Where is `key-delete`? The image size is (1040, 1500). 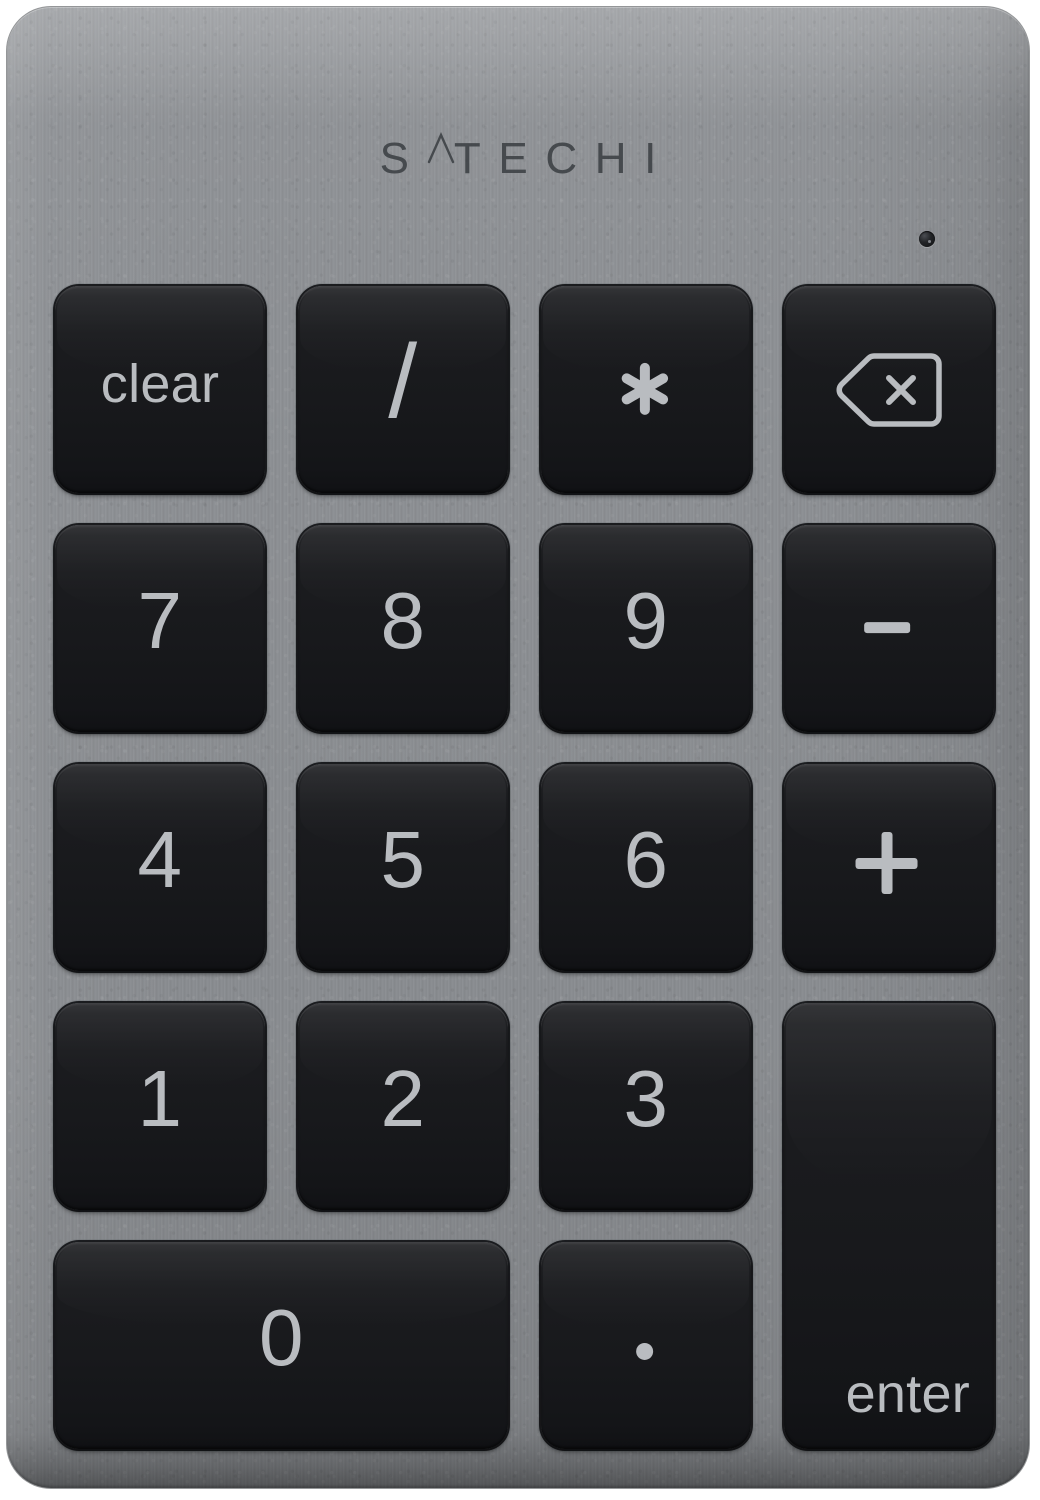
key-delete is located at coordinates (889, 389).